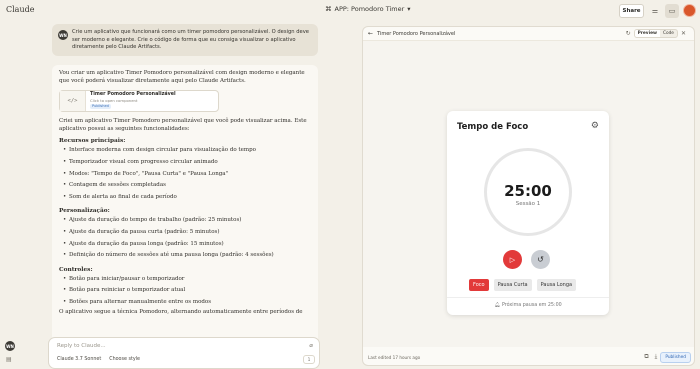 This screenshot has height=369, width=700. I want to click on view-toggle: Preview Code, so click(655, 33).